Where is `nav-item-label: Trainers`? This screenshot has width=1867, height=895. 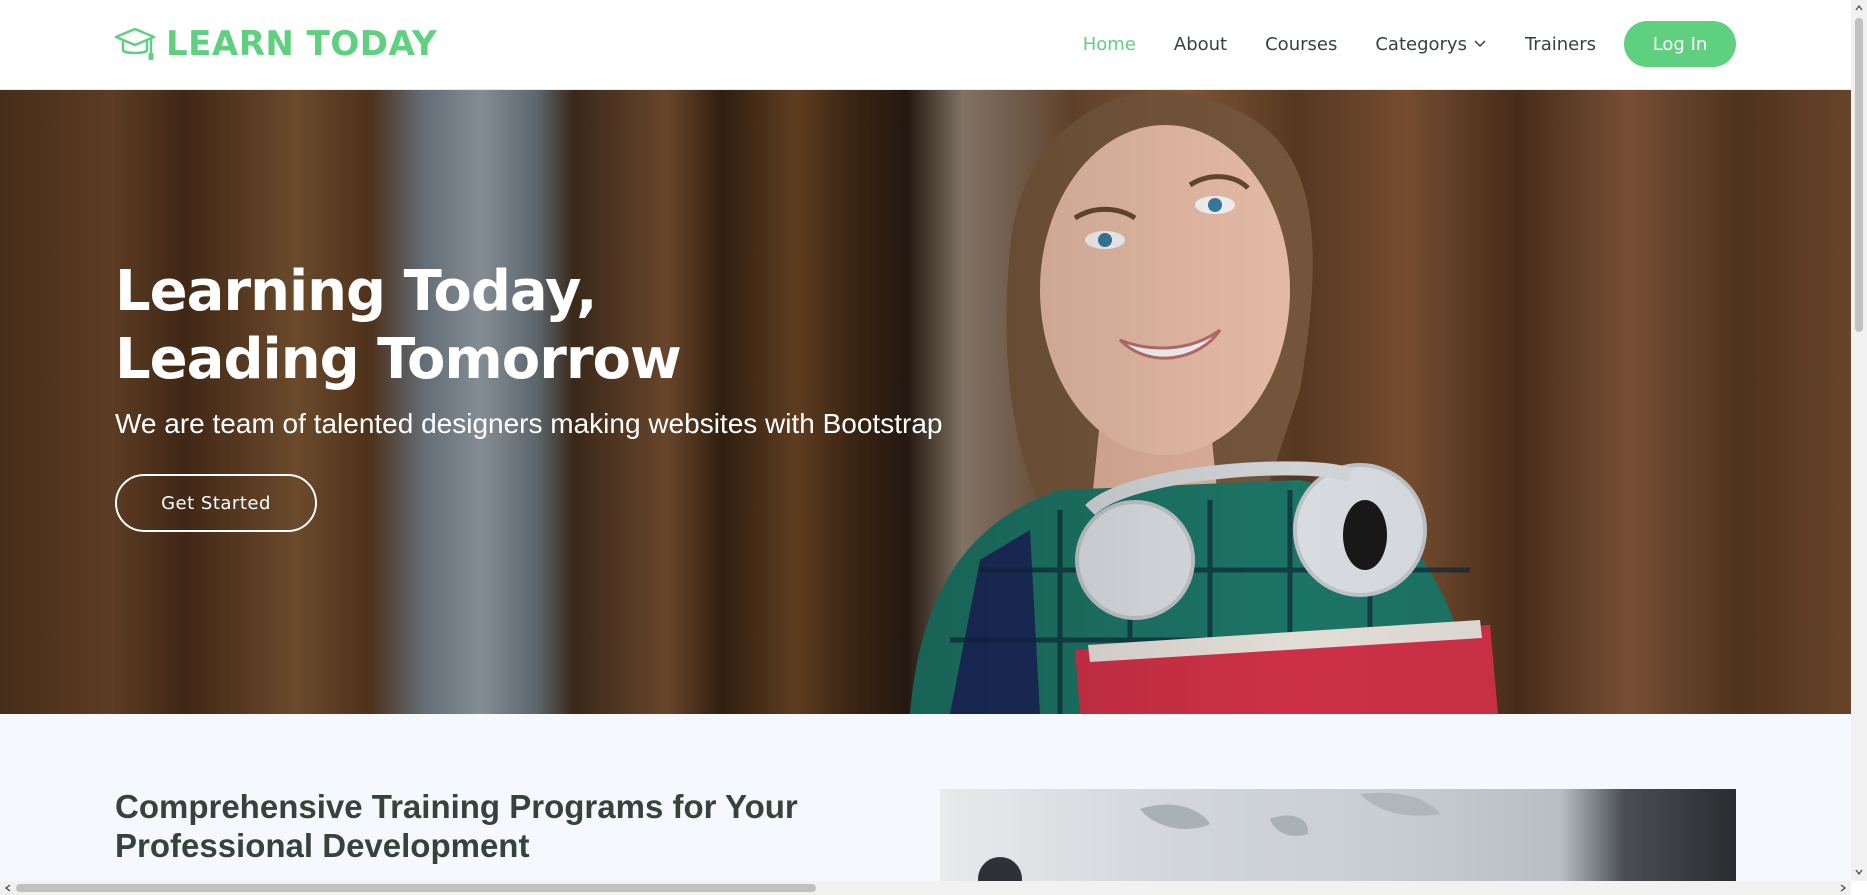
nav-item-label: Trainers is located at coordinates (1560, 44).